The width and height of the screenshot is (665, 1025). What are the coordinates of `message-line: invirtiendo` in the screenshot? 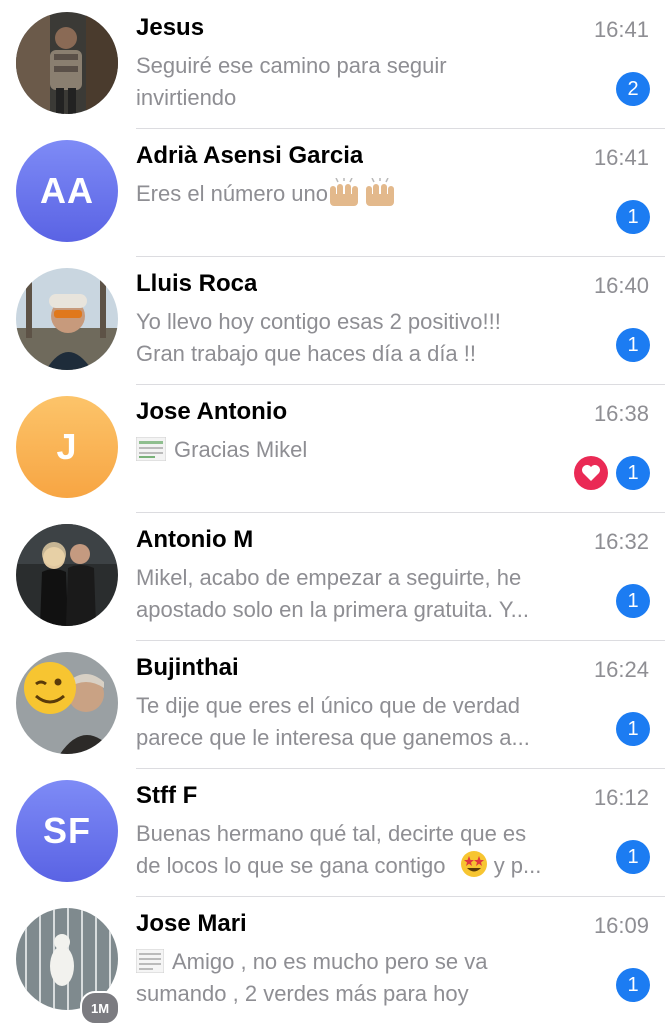 It's located at (186, 97).